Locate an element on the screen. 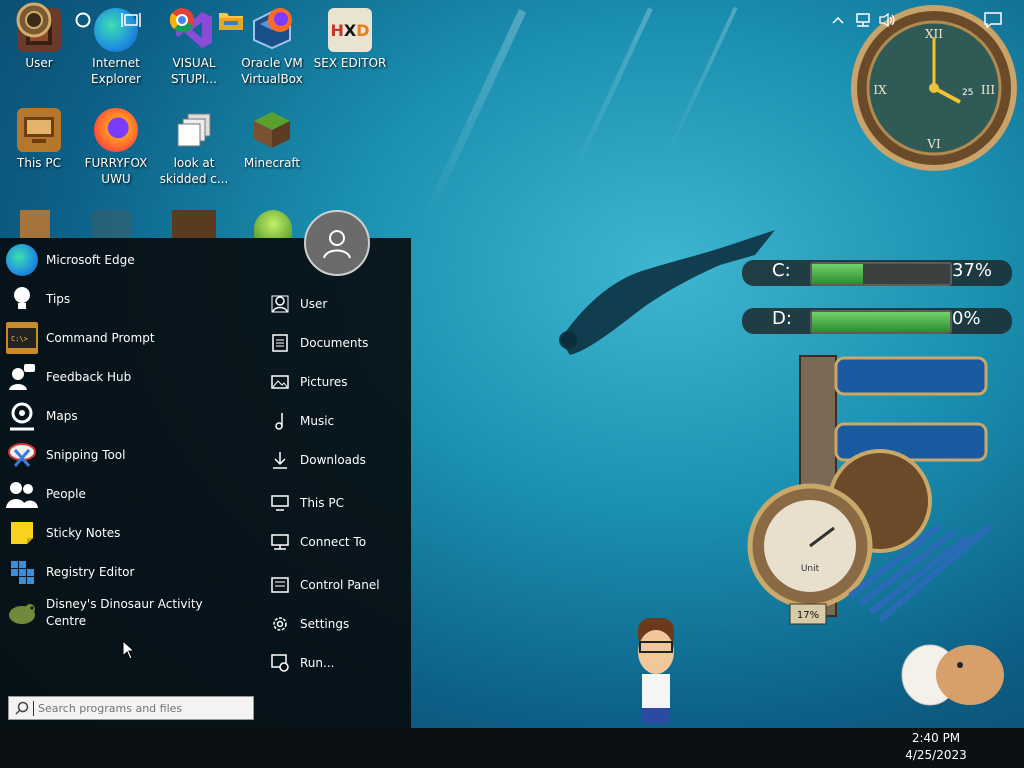 The height and width of the screenshot is (768, 1024). action-center-button is located at coordinates (993, 20).